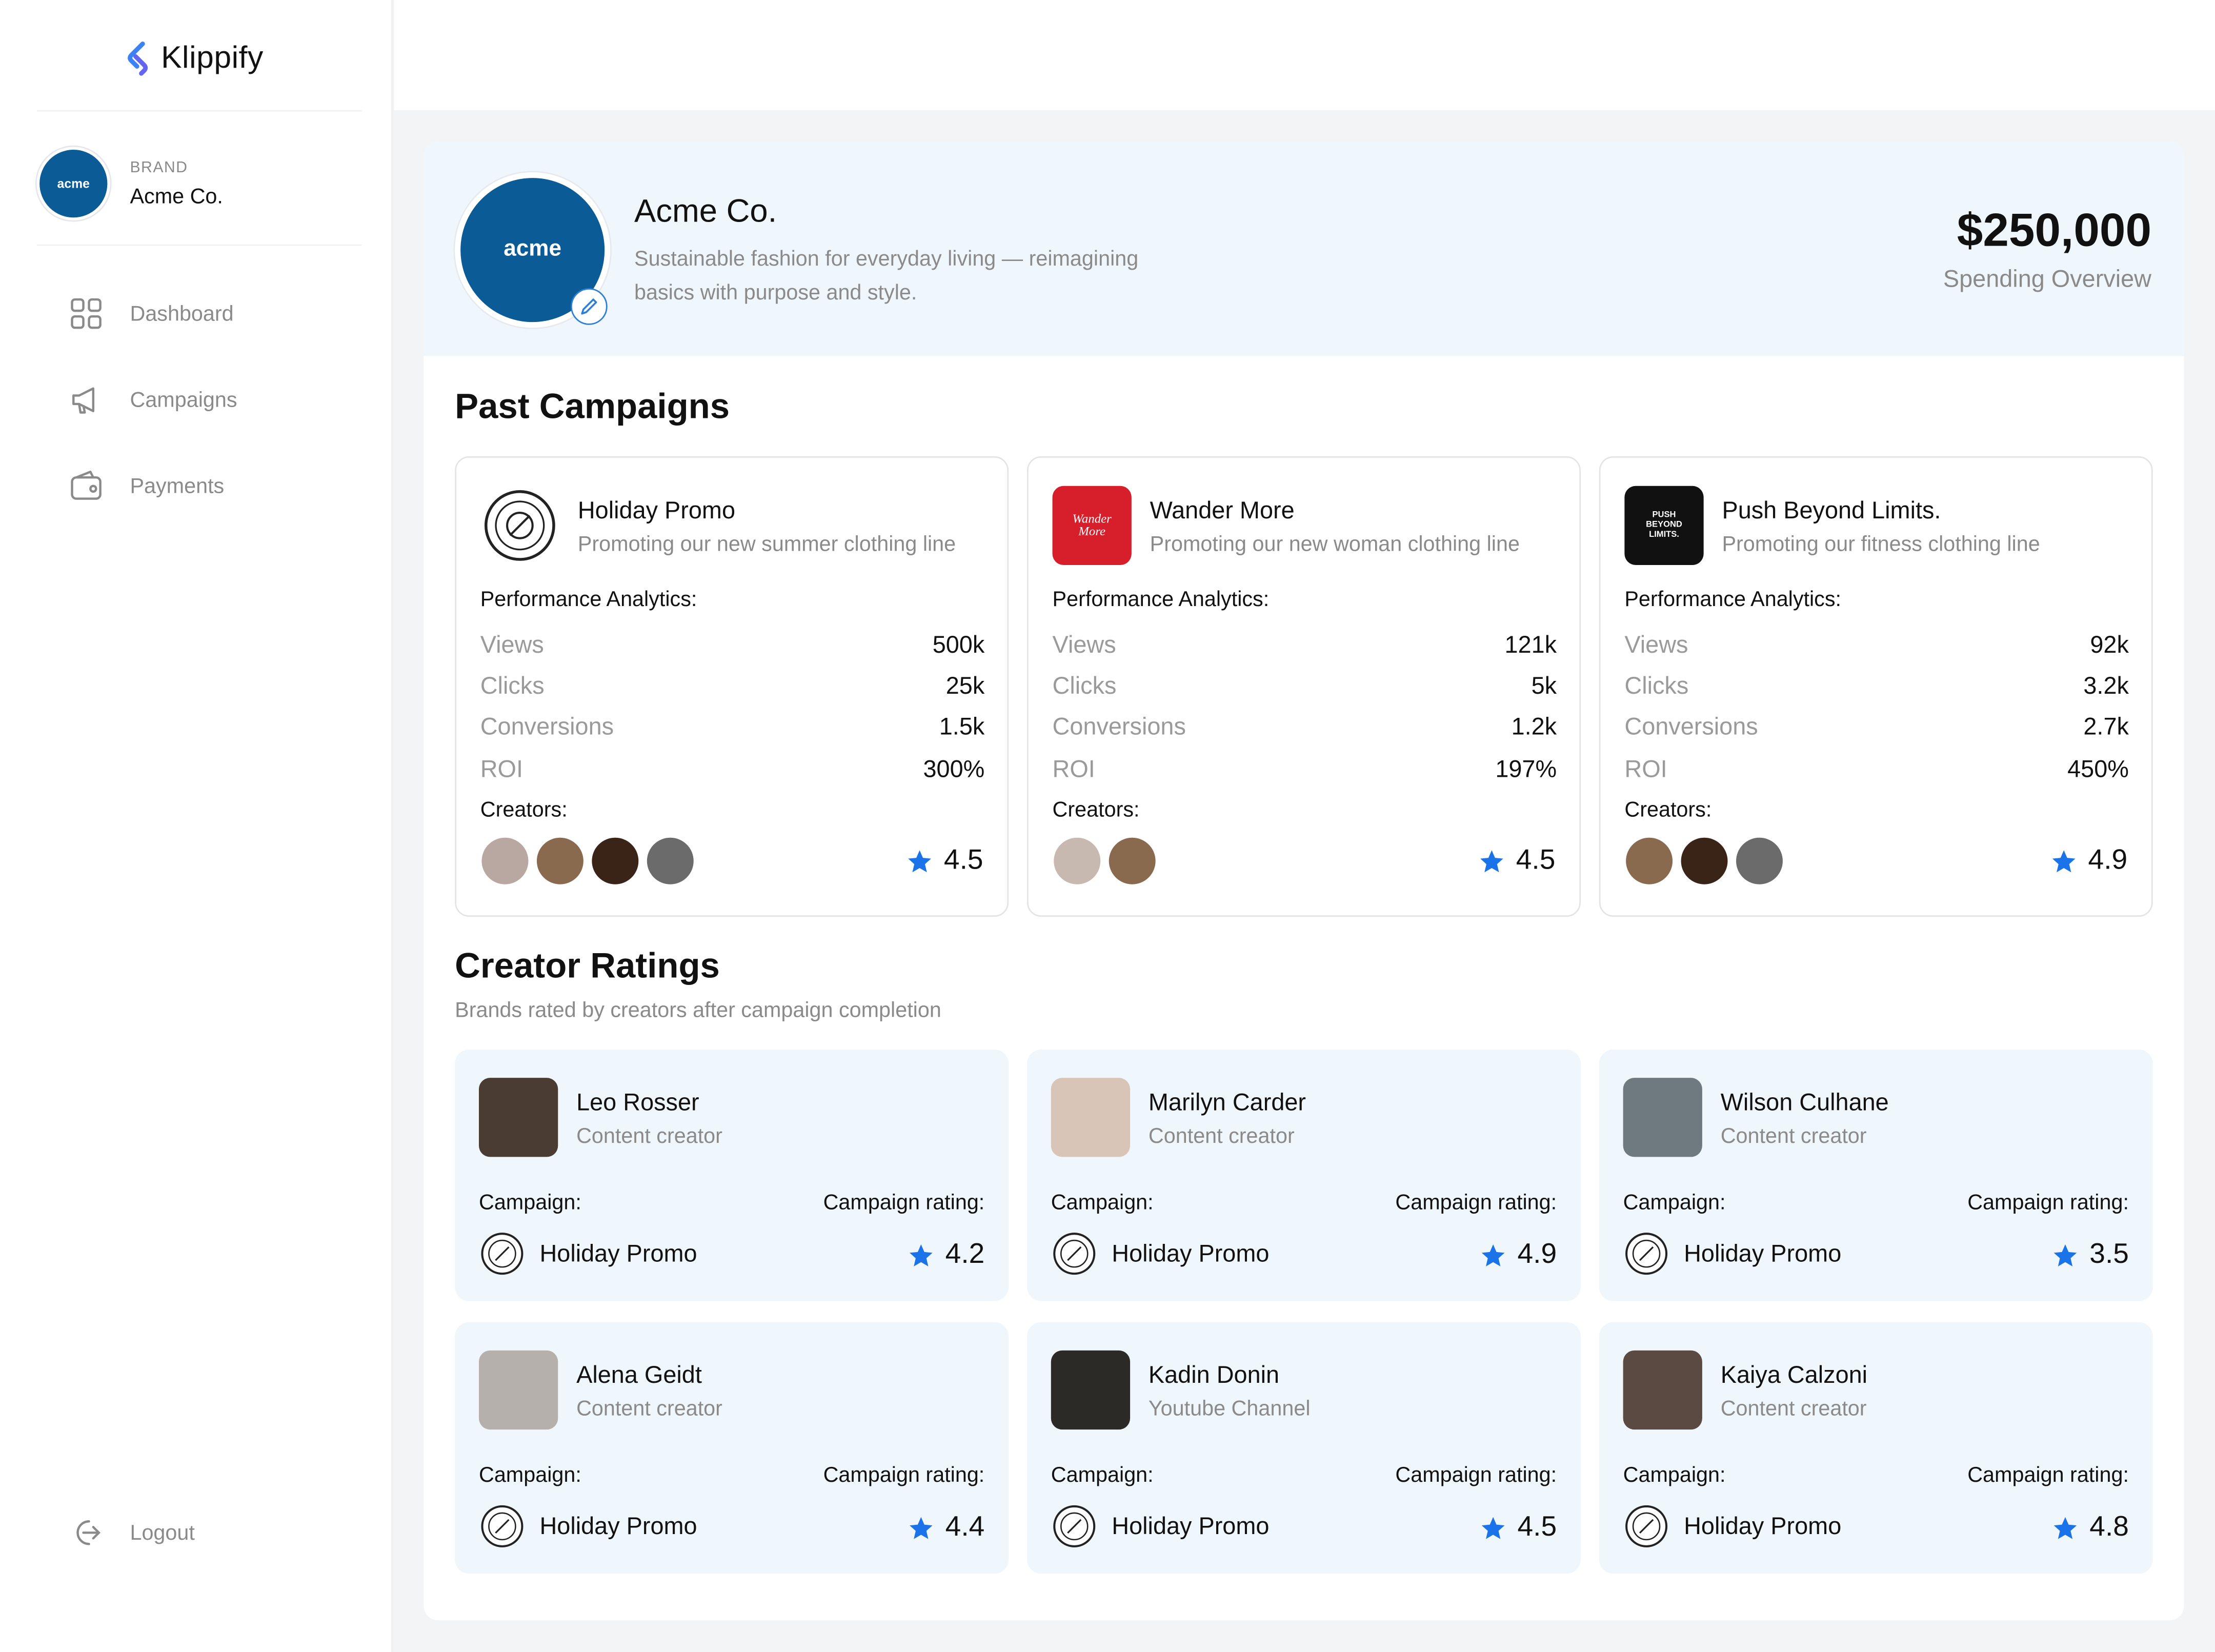 This screenshot has width=2215, height=1652. What do you see at coordinates (1305, 645) in the screenshot?
I see `metric-row: Views 121k` at bounding box center [1305, 645].